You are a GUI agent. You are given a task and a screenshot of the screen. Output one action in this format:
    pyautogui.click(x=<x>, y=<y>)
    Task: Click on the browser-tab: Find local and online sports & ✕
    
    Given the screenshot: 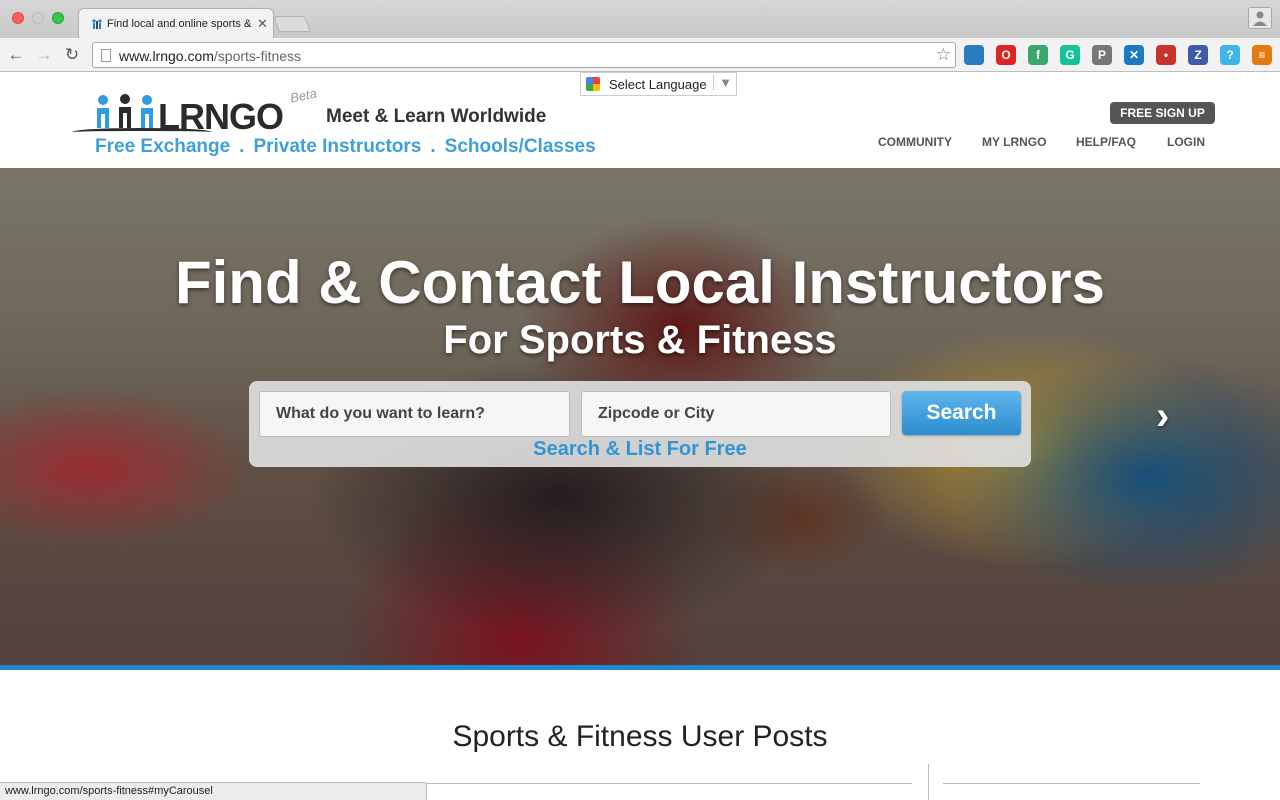 What is the action you would take?
    pyautogui.click(x=176, y=23)
    